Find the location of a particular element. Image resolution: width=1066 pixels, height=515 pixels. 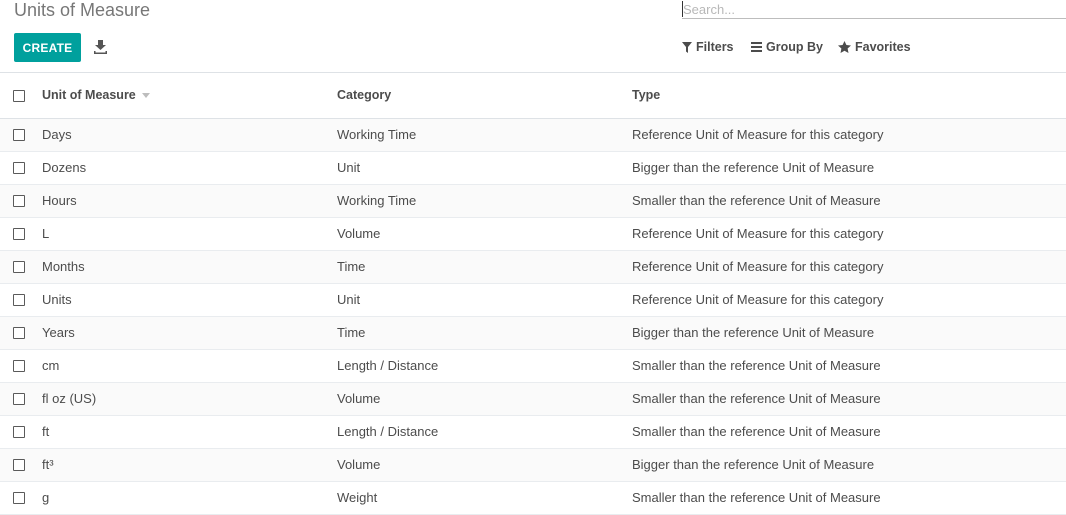

column-header-unit-label: Unit of Measure is located at coordinates (89, 95).